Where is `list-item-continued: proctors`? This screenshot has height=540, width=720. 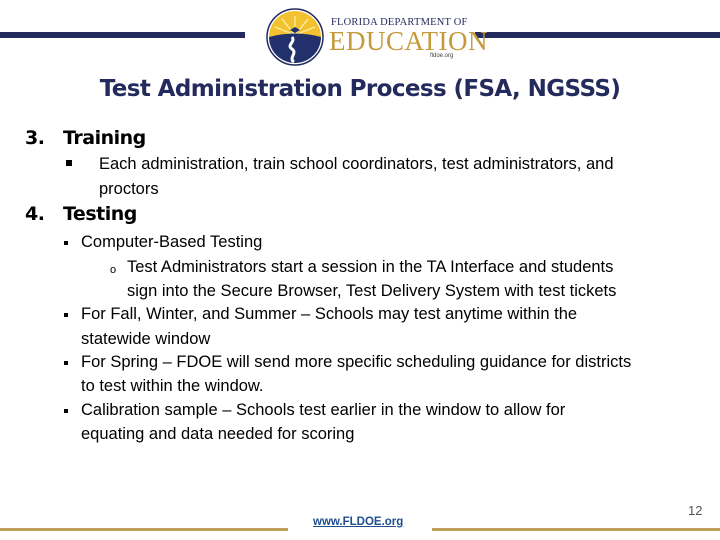 list-item-continued: proctors is located at coordinates (129, 189).